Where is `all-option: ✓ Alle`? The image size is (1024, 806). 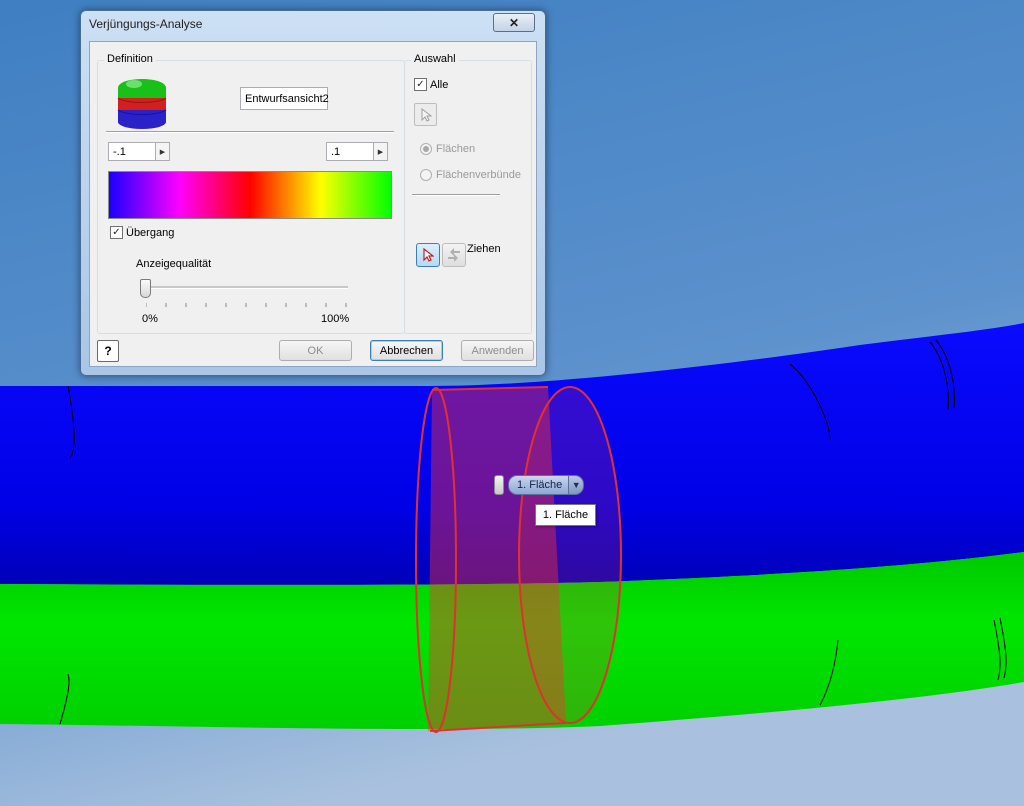
all-option: ✓ Alle is located at coordinates (431, 84).